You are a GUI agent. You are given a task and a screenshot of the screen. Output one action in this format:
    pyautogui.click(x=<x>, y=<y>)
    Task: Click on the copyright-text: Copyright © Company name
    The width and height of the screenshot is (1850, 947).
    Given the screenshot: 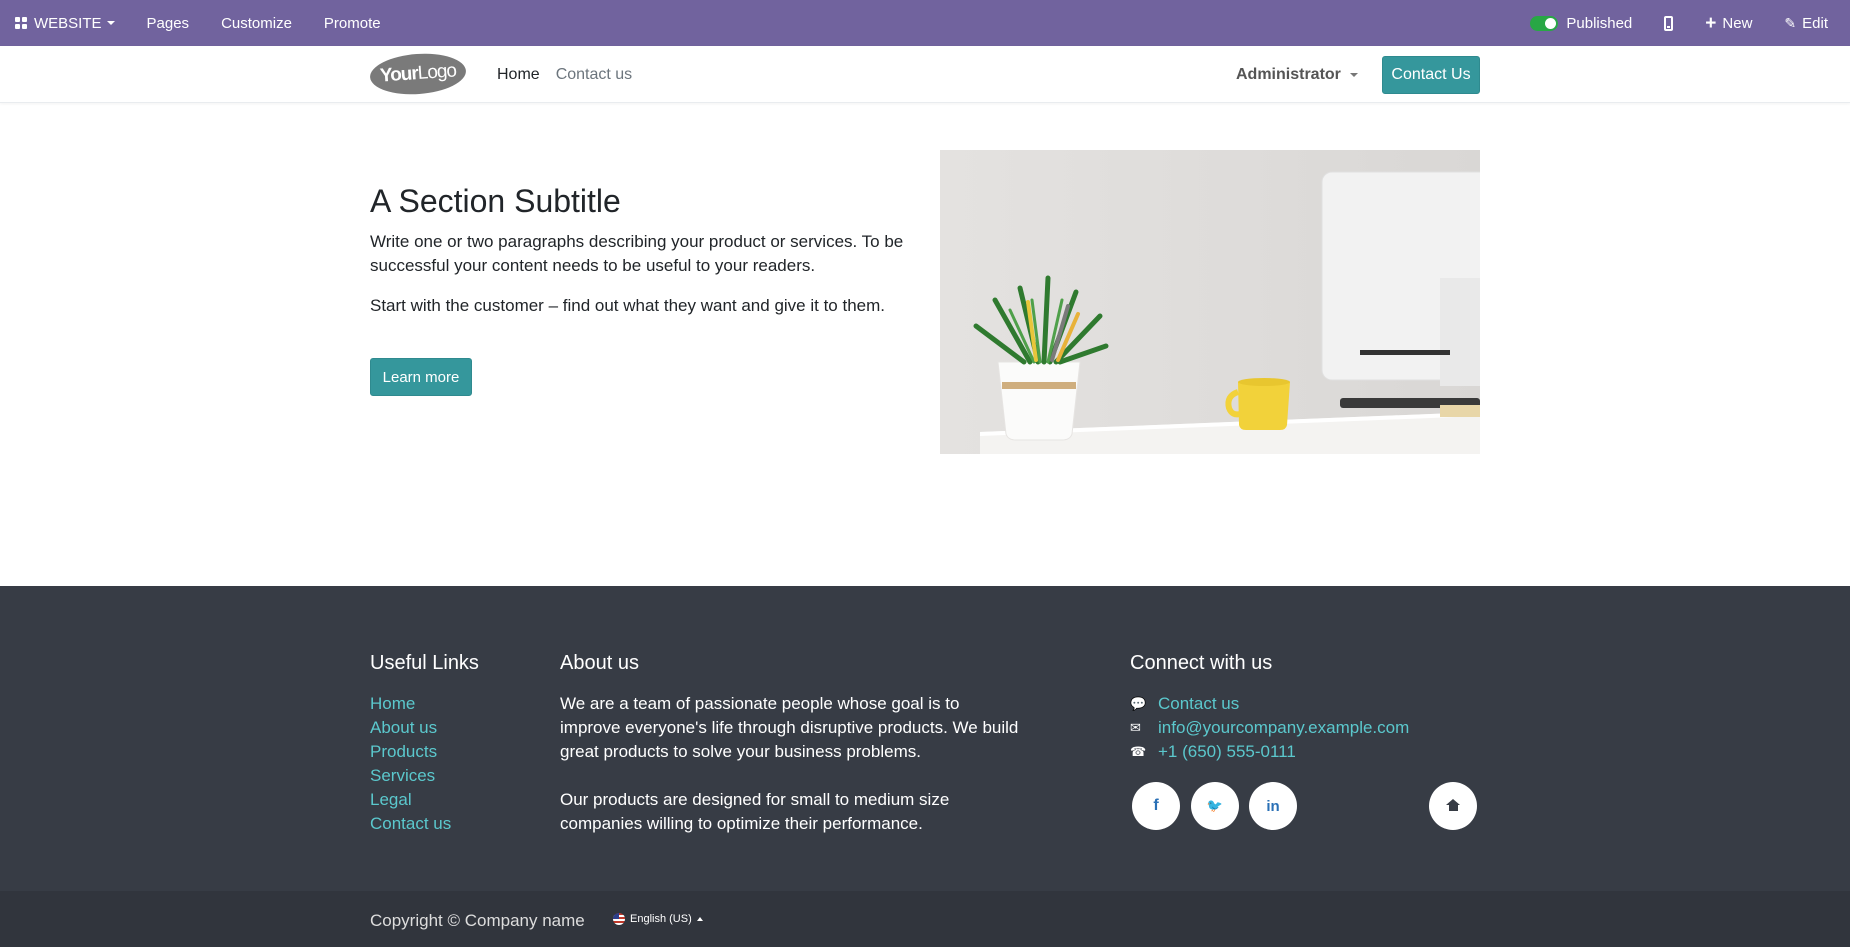 What is the action you would take?
    pyautogui.click(x=477, y=920)
    